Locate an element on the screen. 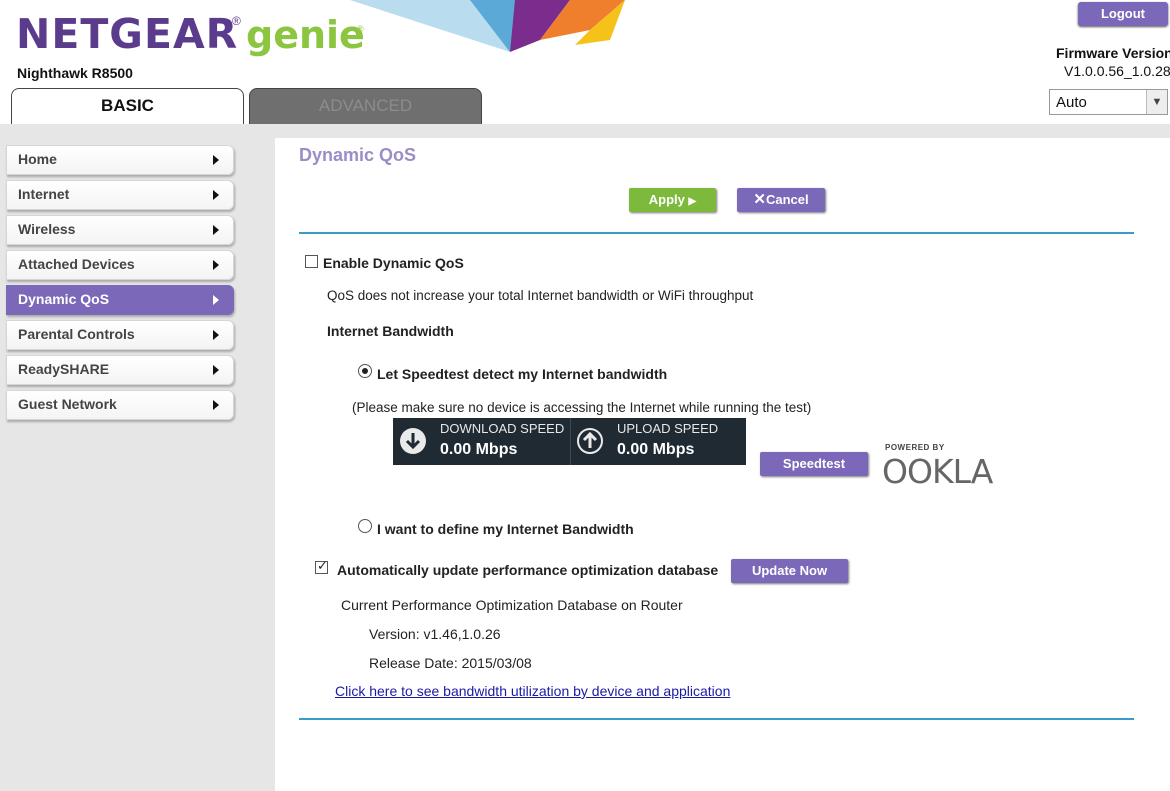 The width and height of the screenshot is (1170, 791). sidebar-item-wireless: Wireless is located at coordinates (120, 230).